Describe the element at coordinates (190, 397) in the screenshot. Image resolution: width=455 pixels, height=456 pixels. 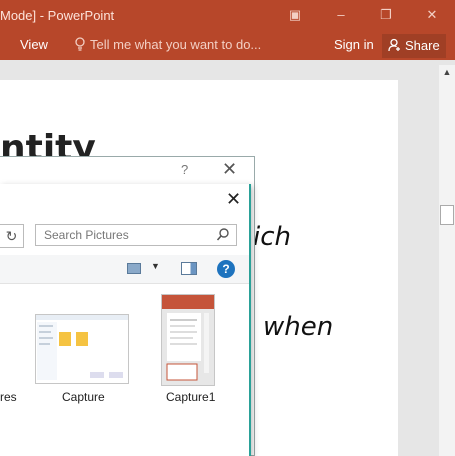
I see `file-label-capture1: Capture1` at that location.